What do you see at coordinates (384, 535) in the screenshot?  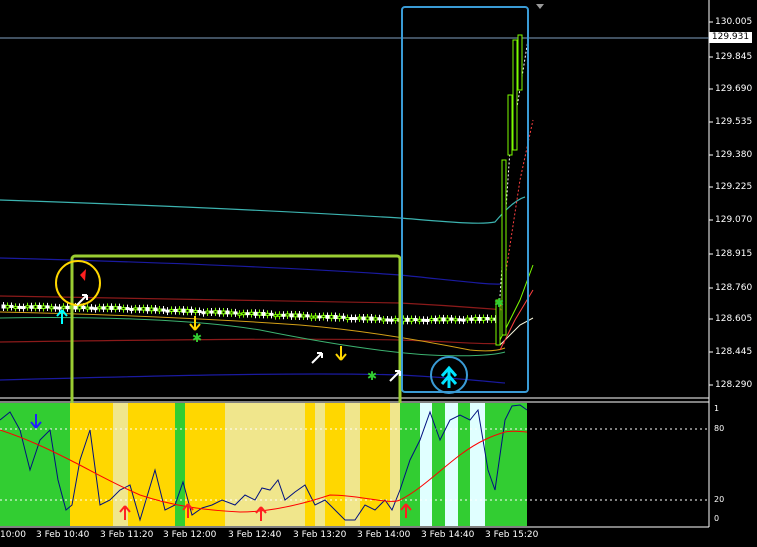 I see `time-tick-label: 3 Feb 14:00` at bounding box center [384, 535].